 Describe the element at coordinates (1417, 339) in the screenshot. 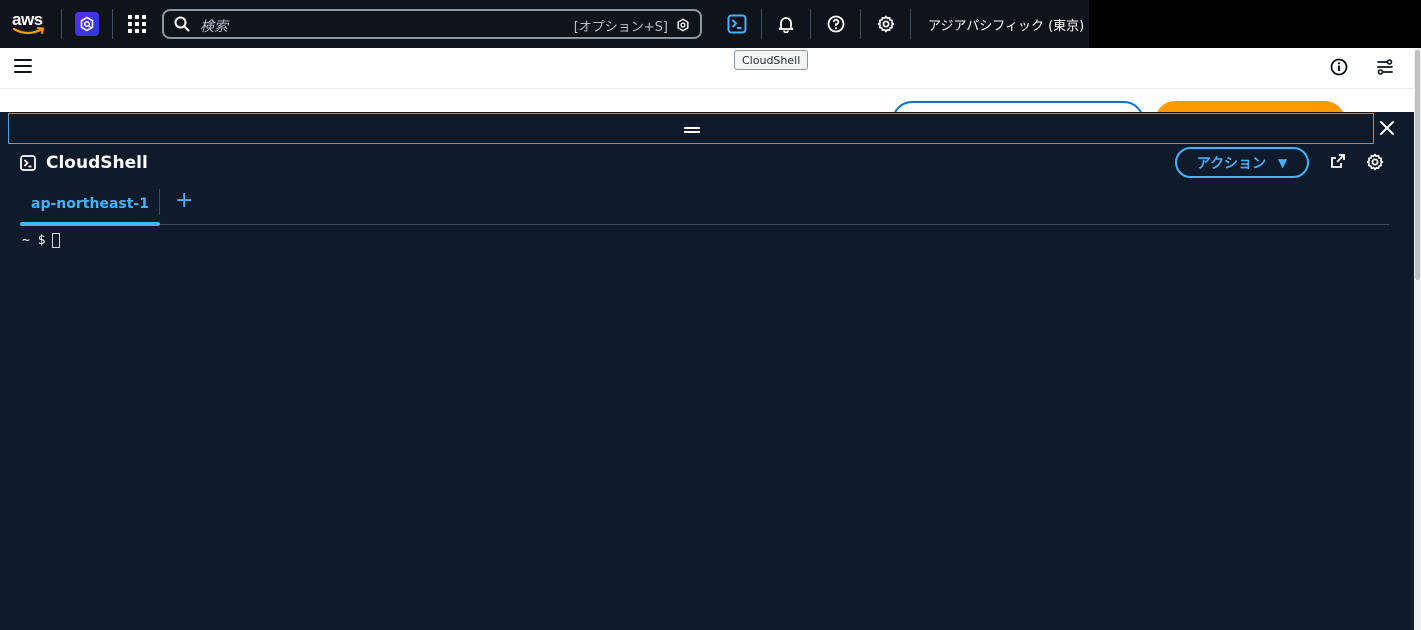

I see `page-scrollbar` at that location.